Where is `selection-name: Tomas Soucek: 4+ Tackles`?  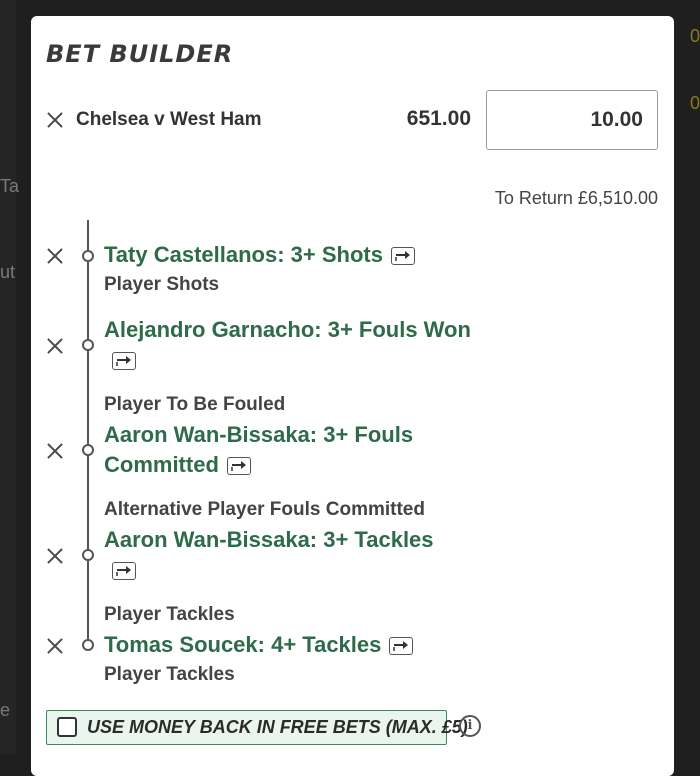 selection-name: Tomas Soucek: 4+ Tackles is located at coordinates (304, 645).